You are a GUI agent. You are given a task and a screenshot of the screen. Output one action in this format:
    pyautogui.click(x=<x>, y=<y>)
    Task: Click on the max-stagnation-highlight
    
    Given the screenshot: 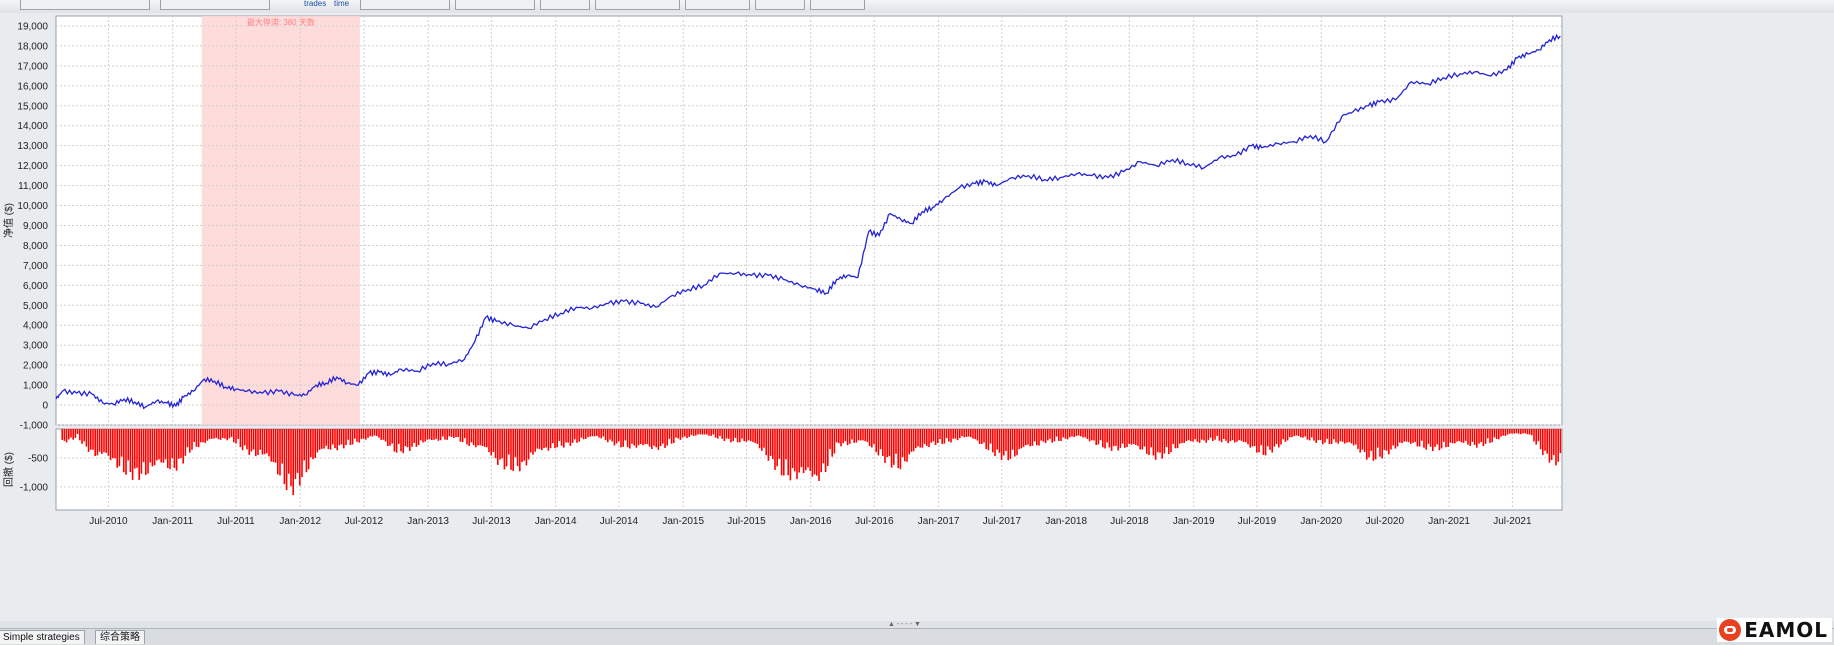 What is the action you would take?
    pyautogui.click(x=280, y=220)
    